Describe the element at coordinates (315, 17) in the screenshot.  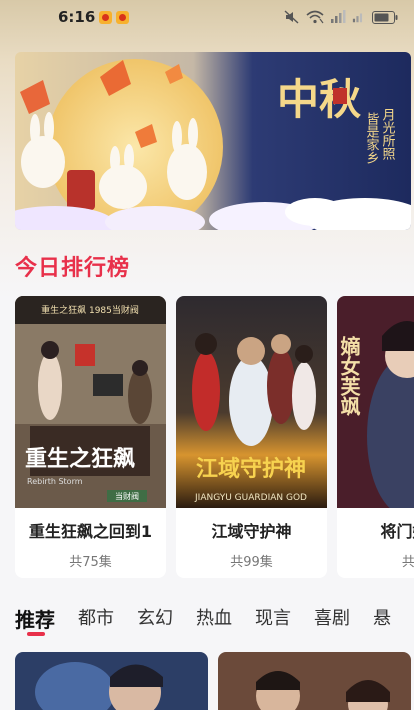
I see `wifi-off-icon` at that location.